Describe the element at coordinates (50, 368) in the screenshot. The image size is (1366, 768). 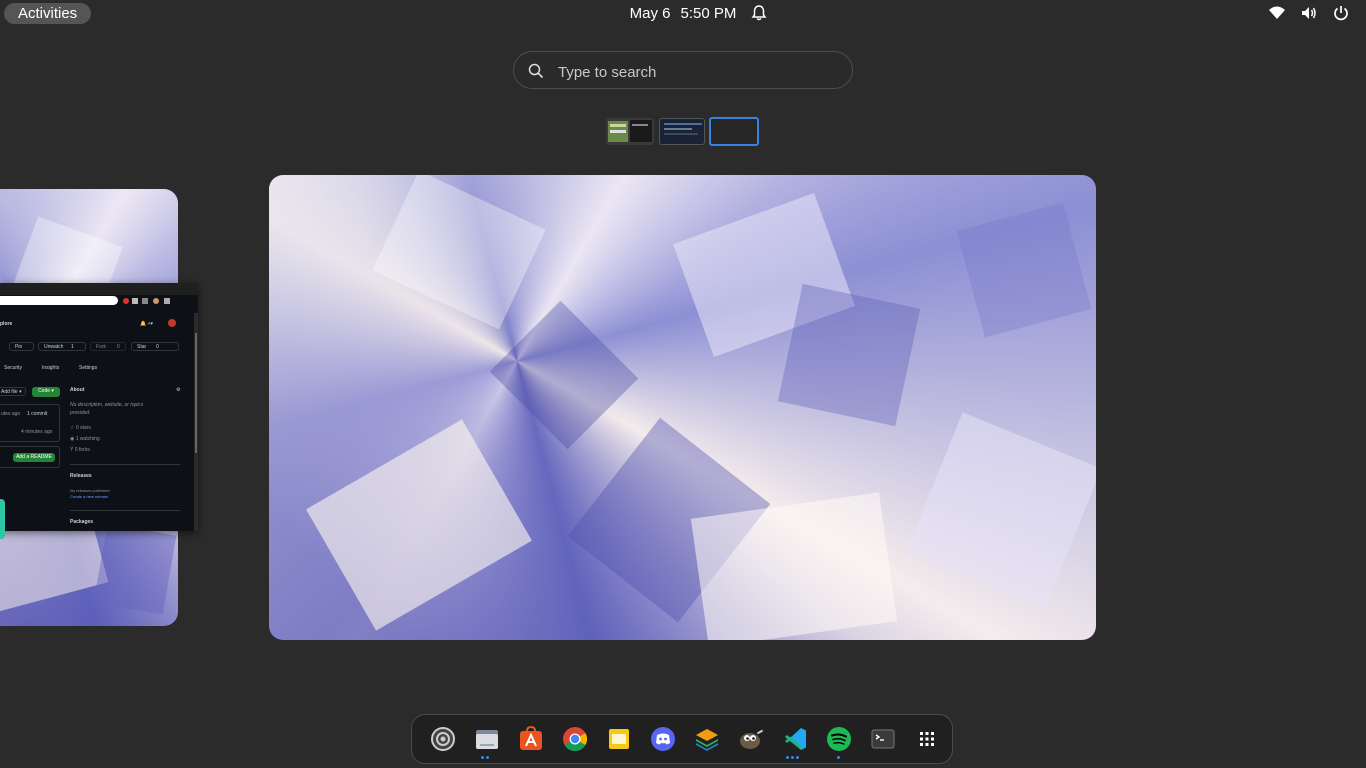
I see `tab-insights: Insights` at that location.